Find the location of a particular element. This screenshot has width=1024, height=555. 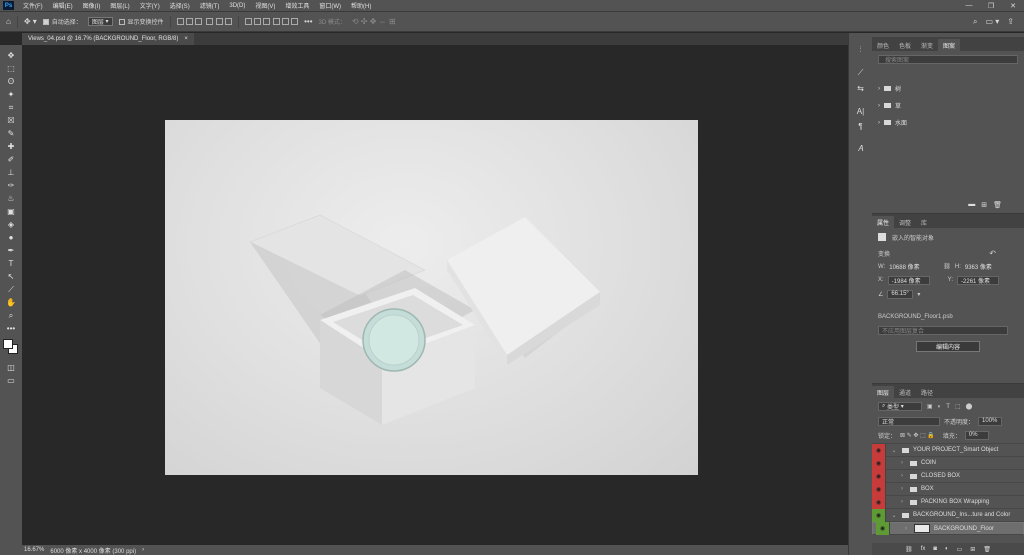

distribute-top-icon is located at coordinates (276, 21).